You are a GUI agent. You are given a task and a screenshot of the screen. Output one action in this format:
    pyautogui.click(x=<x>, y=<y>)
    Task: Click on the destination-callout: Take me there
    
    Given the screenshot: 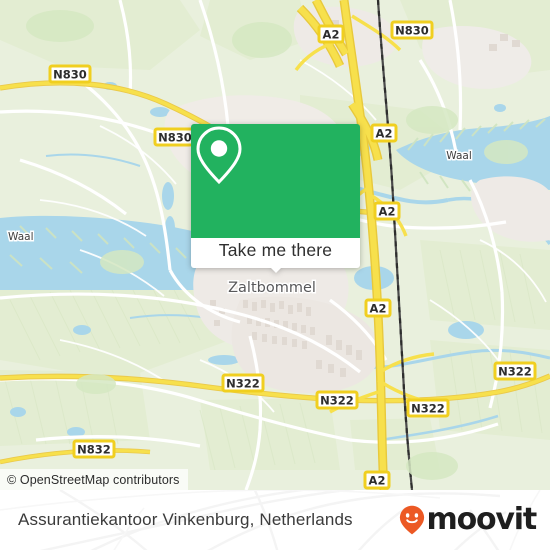 What is the action you would take?
    pyautogui.click(x=275, y=198)
    